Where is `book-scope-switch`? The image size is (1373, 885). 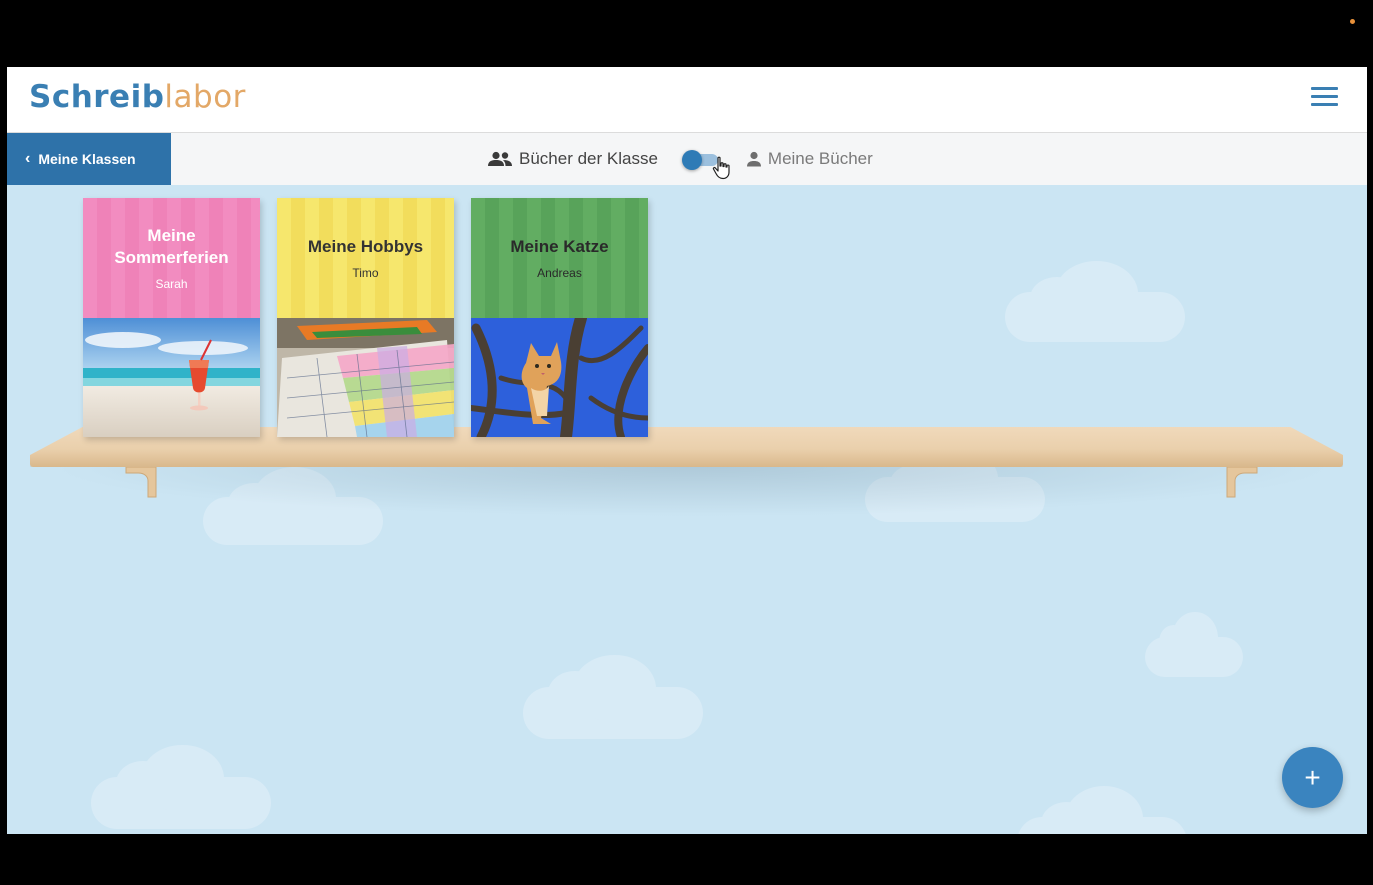 book-scope-switch is located at coordinates (705, 165).